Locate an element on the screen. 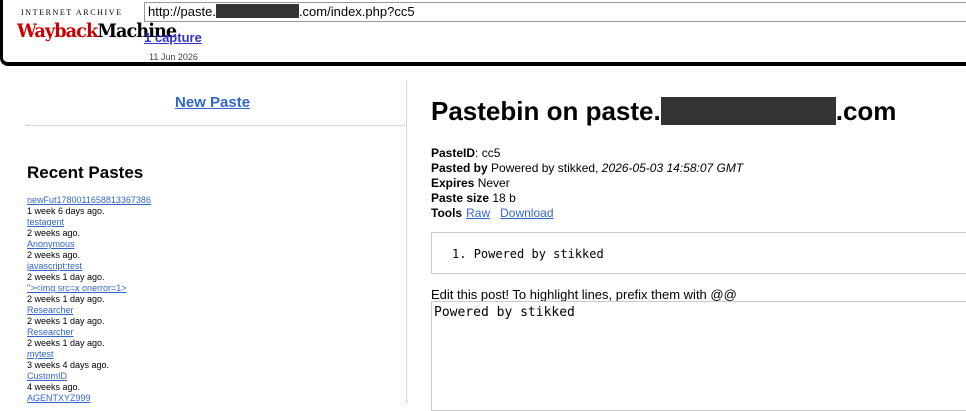  wayback-logo: INTERNET ARCHIVE WaybackMachine is located at coordinates (97, 30).